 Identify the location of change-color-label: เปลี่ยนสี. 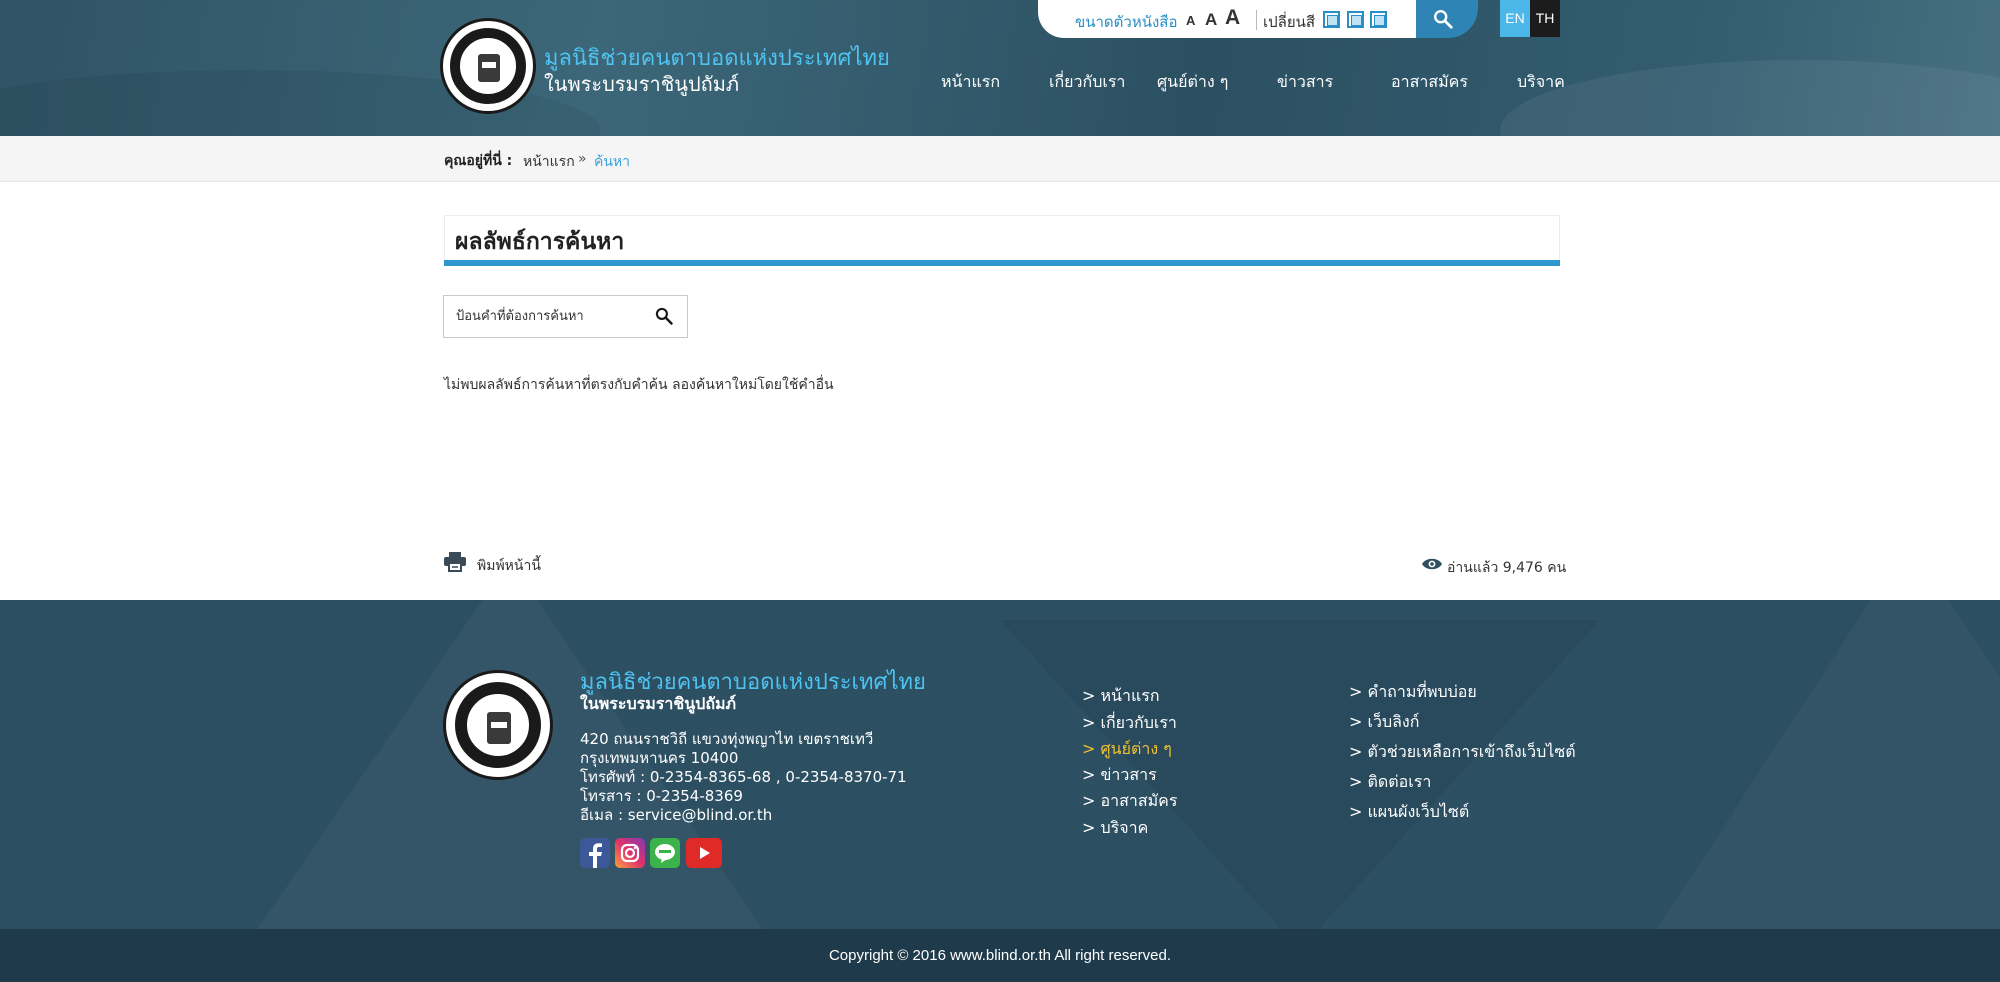
(1289, 22).